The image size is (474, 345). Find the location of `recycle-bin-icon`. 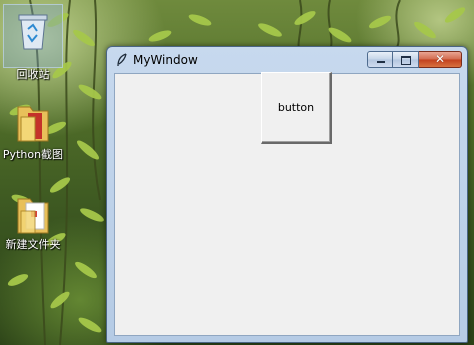

recycle-bin-icon is located at coordinates (33, 36).